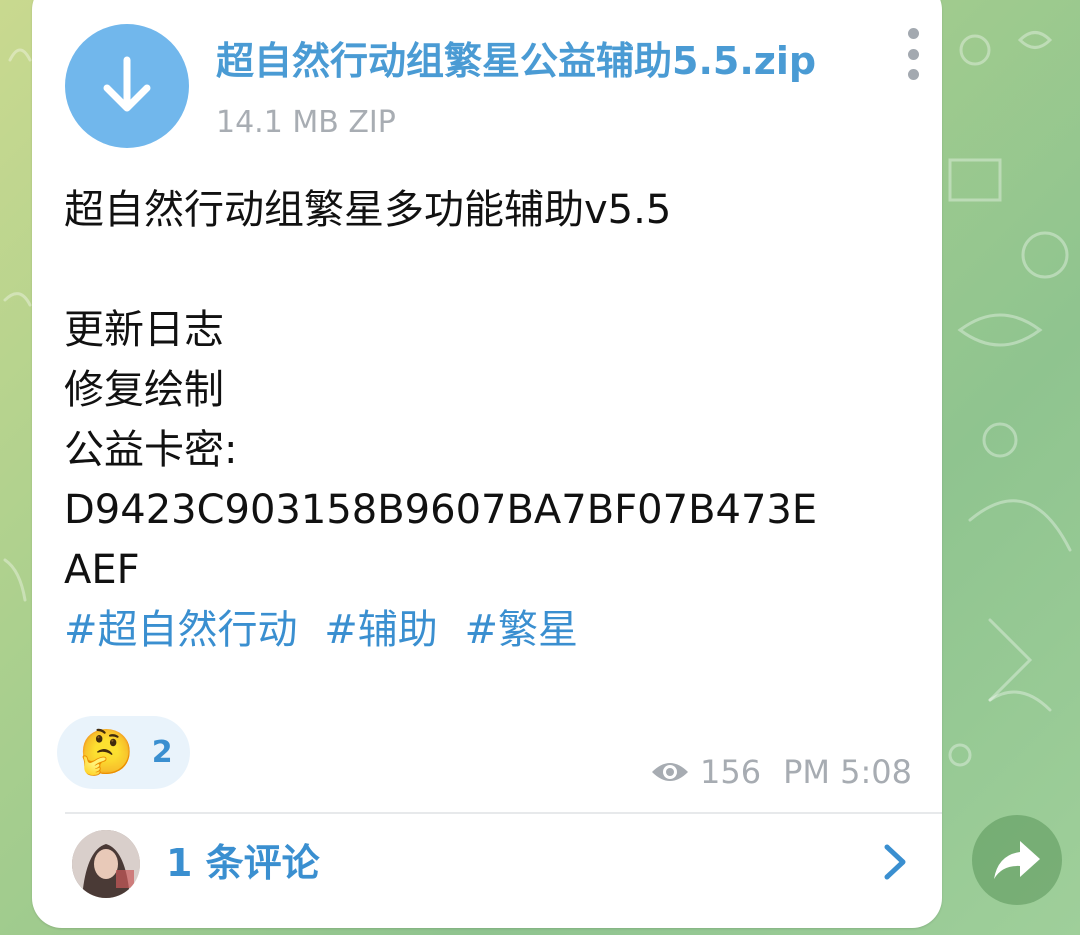 The height and width of the screenshot is (935, 1080). What do you see at coordinates (781, 772) in the screenshot?
I see `message-meta: 156 PM 5:08` at bounding box center [781, 772].